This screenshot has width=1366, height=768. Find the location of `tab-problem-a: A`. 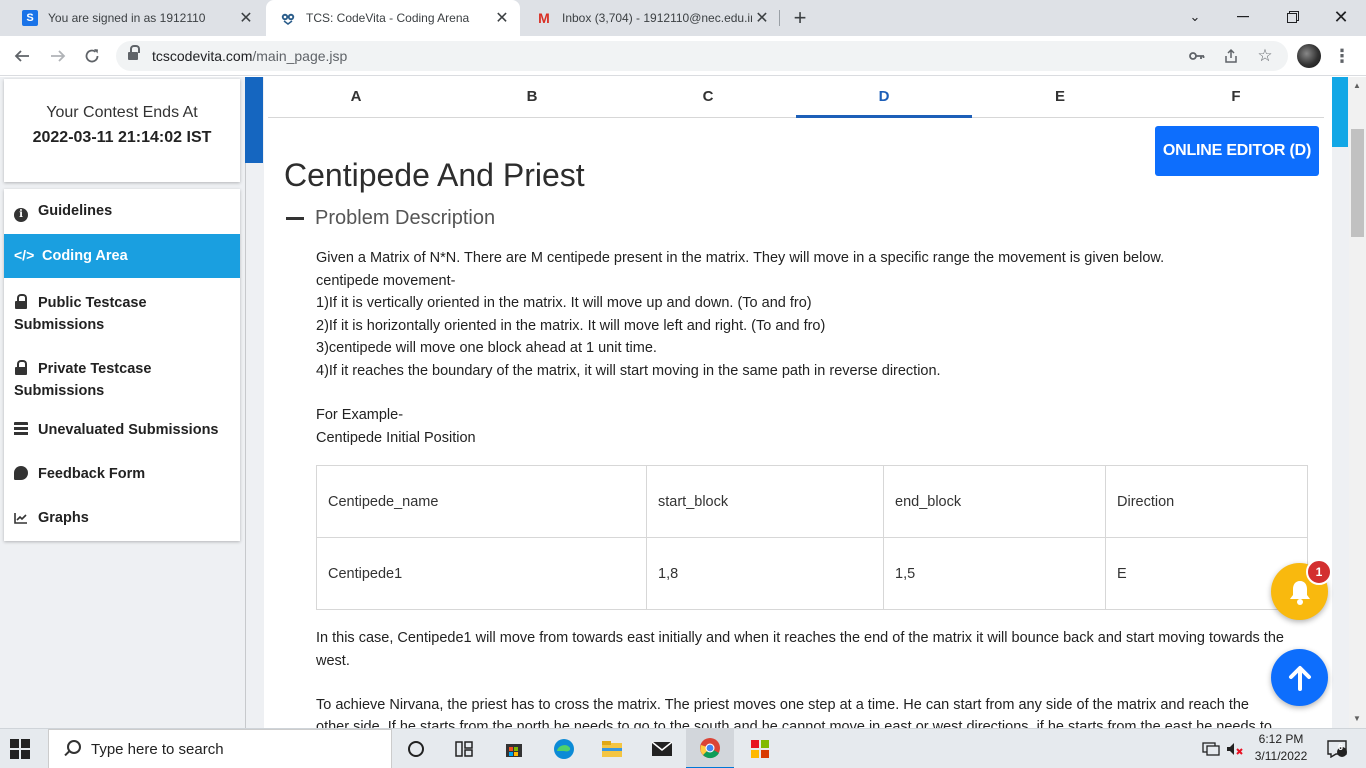

tab-problem-a: A is located at coordinates (356, 97).